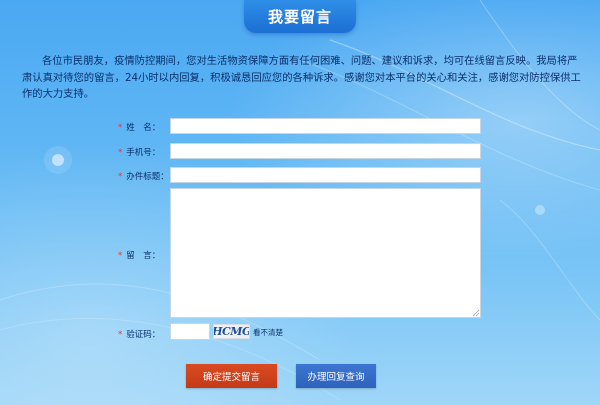 This screenshot has height=405, width=600. I want to click on name-label: * 姓 名：, so click(139, 127).